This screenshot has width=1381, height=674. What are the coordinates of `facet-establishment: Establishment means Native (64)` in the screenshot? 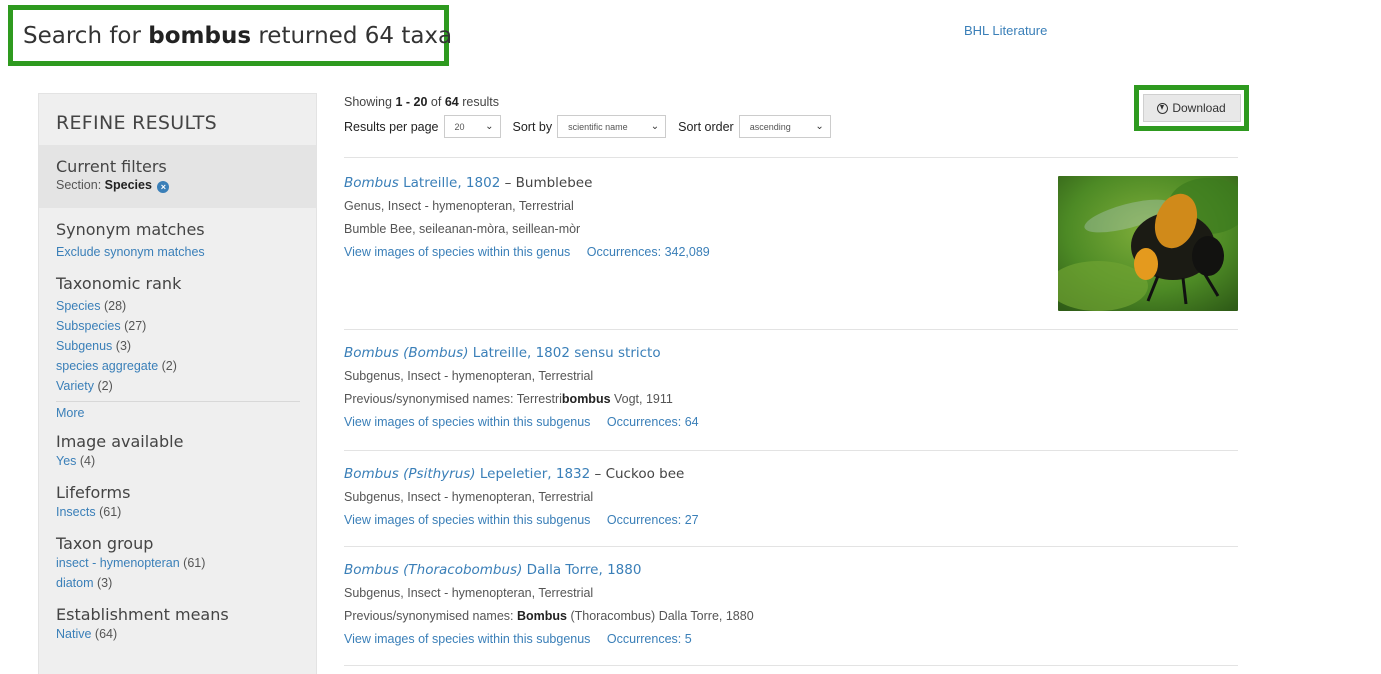 It's located at (177, 624).